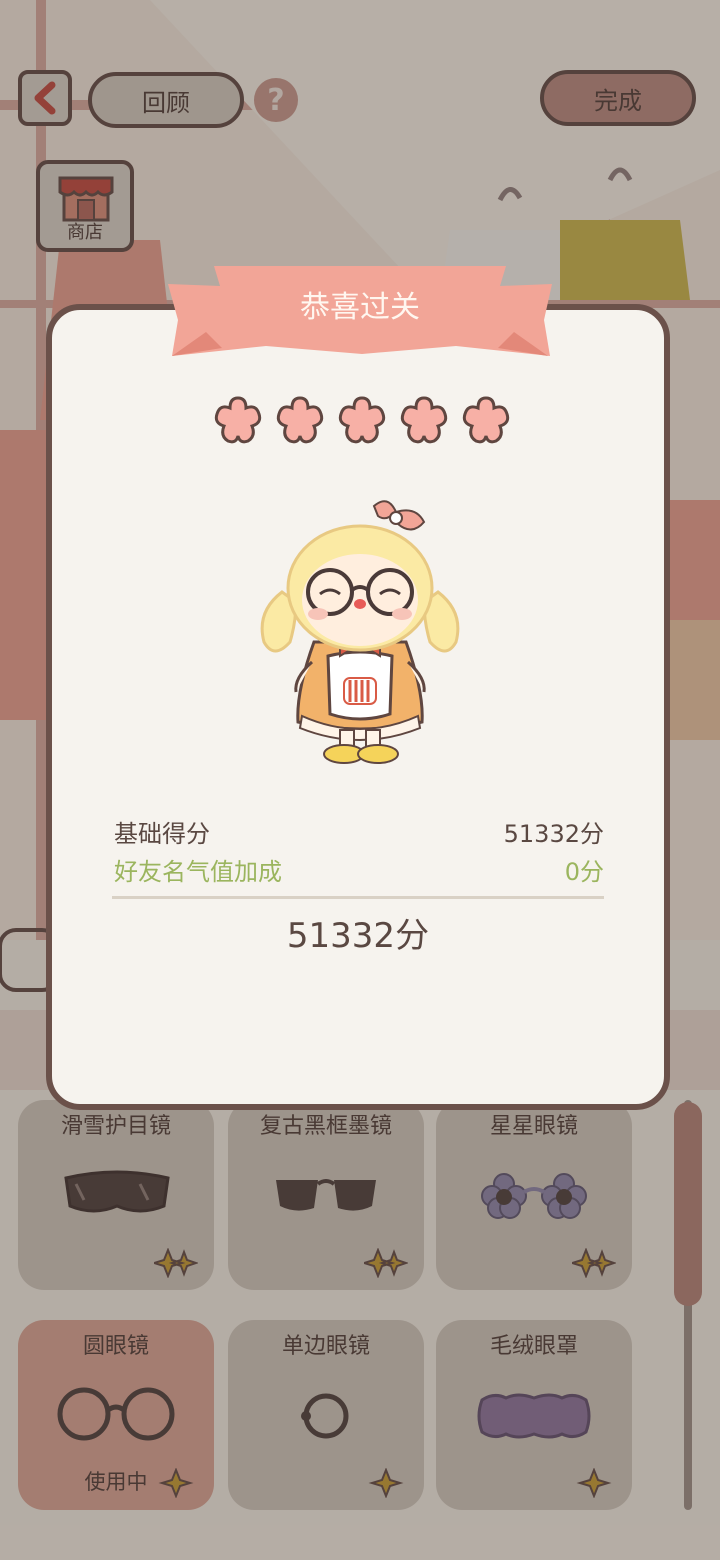 The image size is (720, 1560). What do you see at coordinates (360, 307) in the screenshot?
I see `card-title: 恭喜过关` at bounding box center [360, 307].